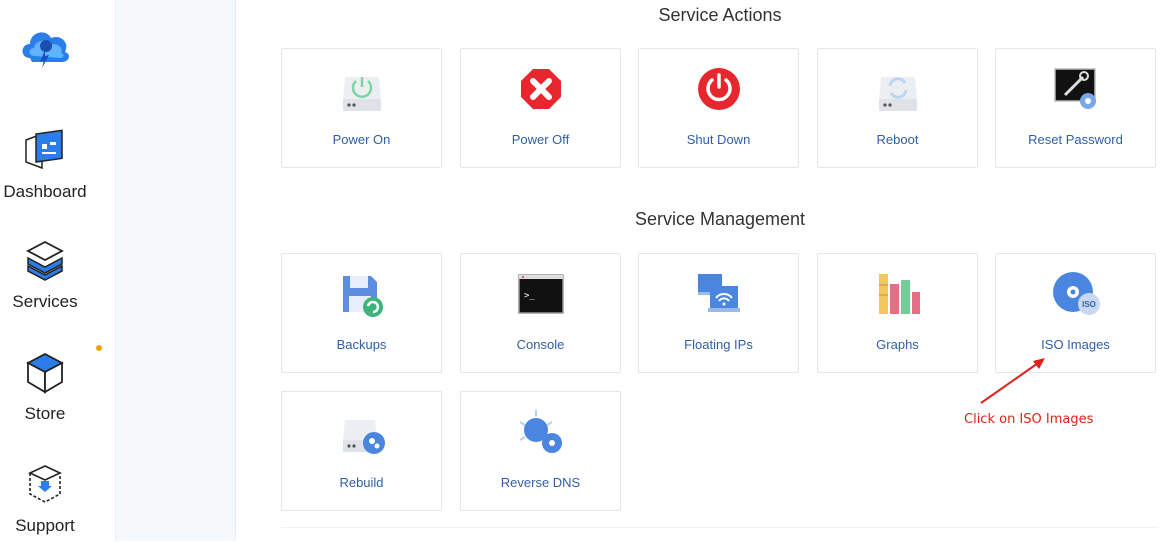  I want to click on card-label: Power On, so click(361, 139).